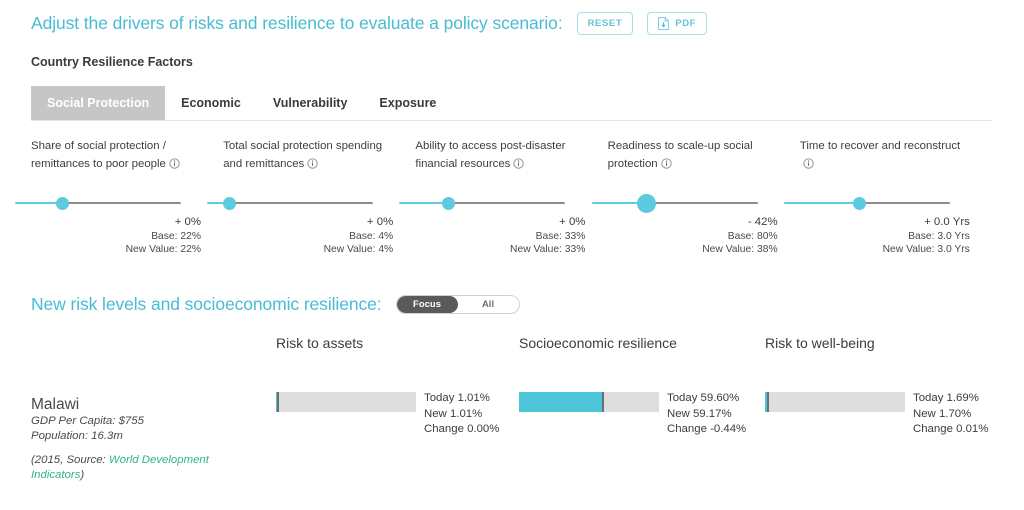 This screenshot has width=1024, height=510. What do you see at coordinates (407, 103) in the screenshot?
I see `tab-exposure: Exposure` at bounding box center [407, 103].